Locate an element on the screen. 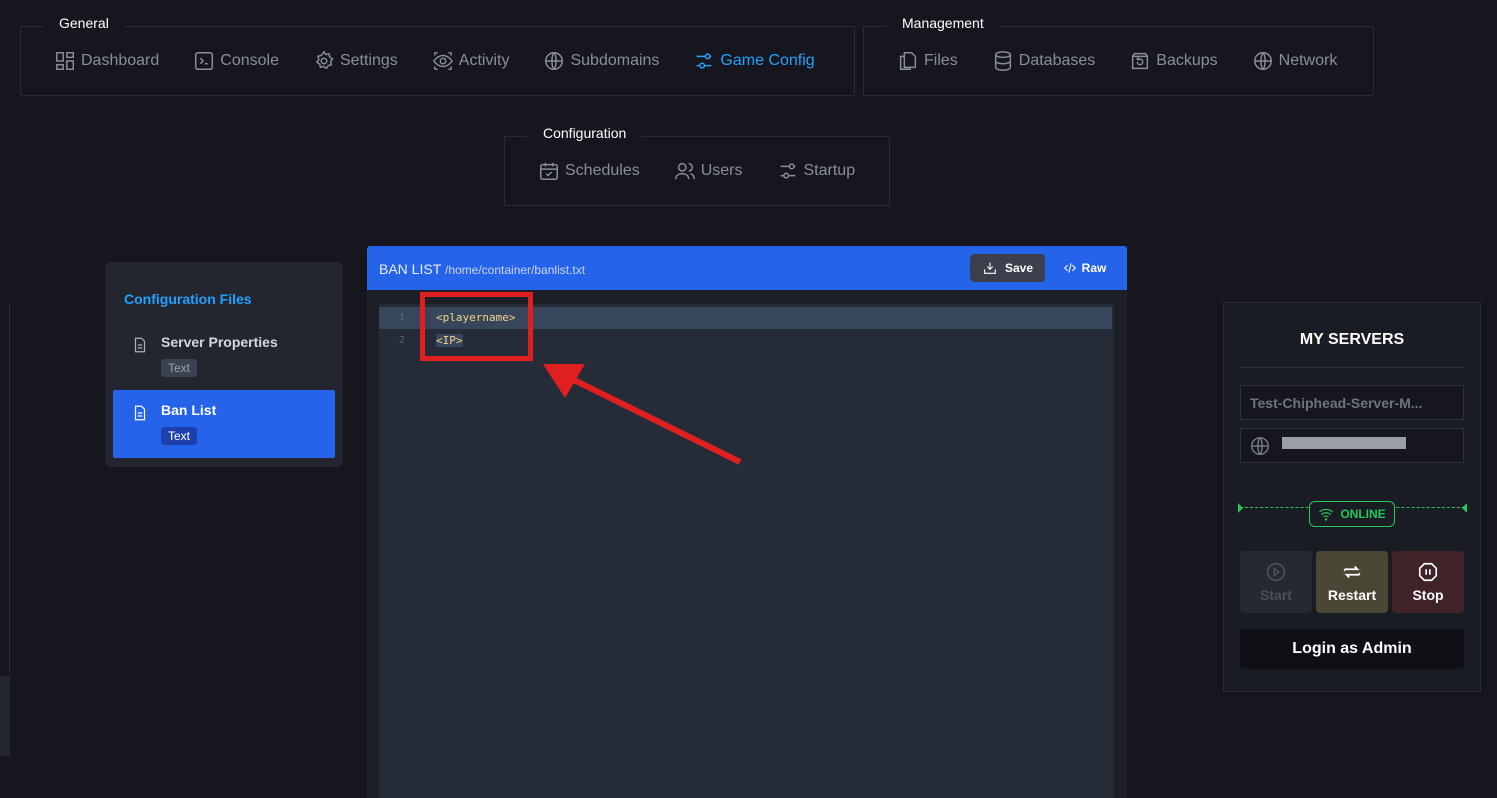  nav-users-label: Users is located at coordinates (721, 170).